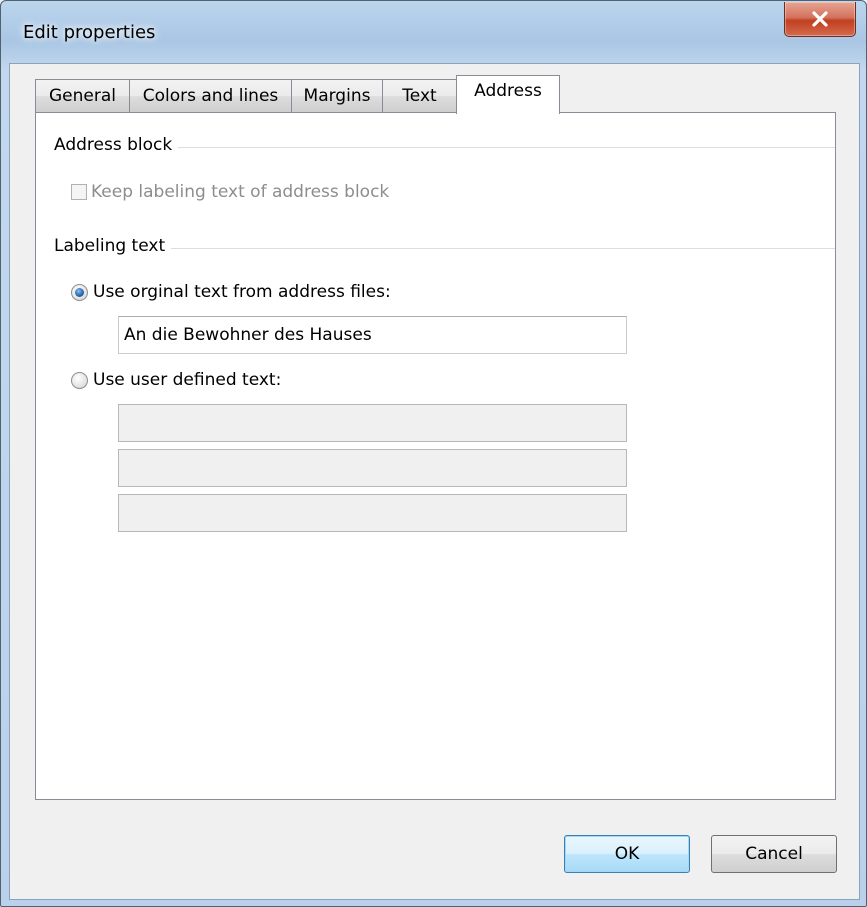 This screenshot has width=867, height=907. I want to click on original-text-radio, so click(79, 292).